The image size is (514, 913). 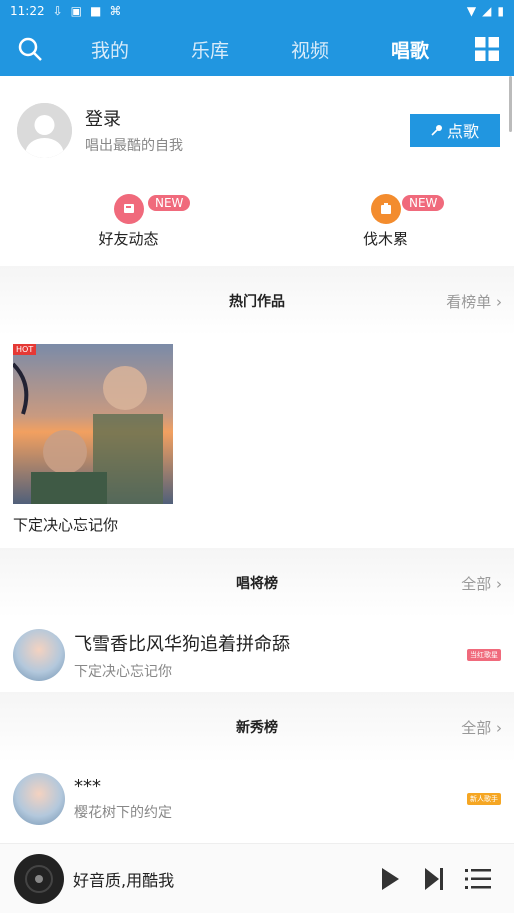 I want to click on grid-icon, so click(x=487, y=49).